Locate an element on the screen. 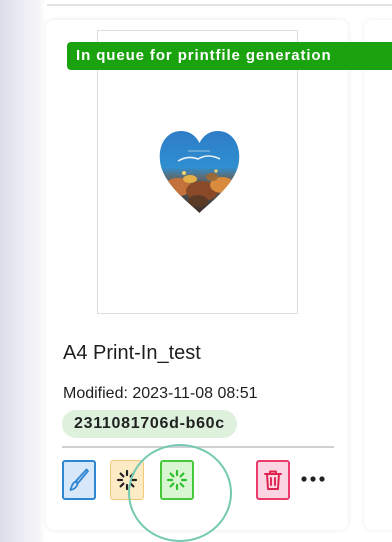 Image resolution: width=392 pixels, height=542 pixels. edit-button is located at coordinates (79, 480).